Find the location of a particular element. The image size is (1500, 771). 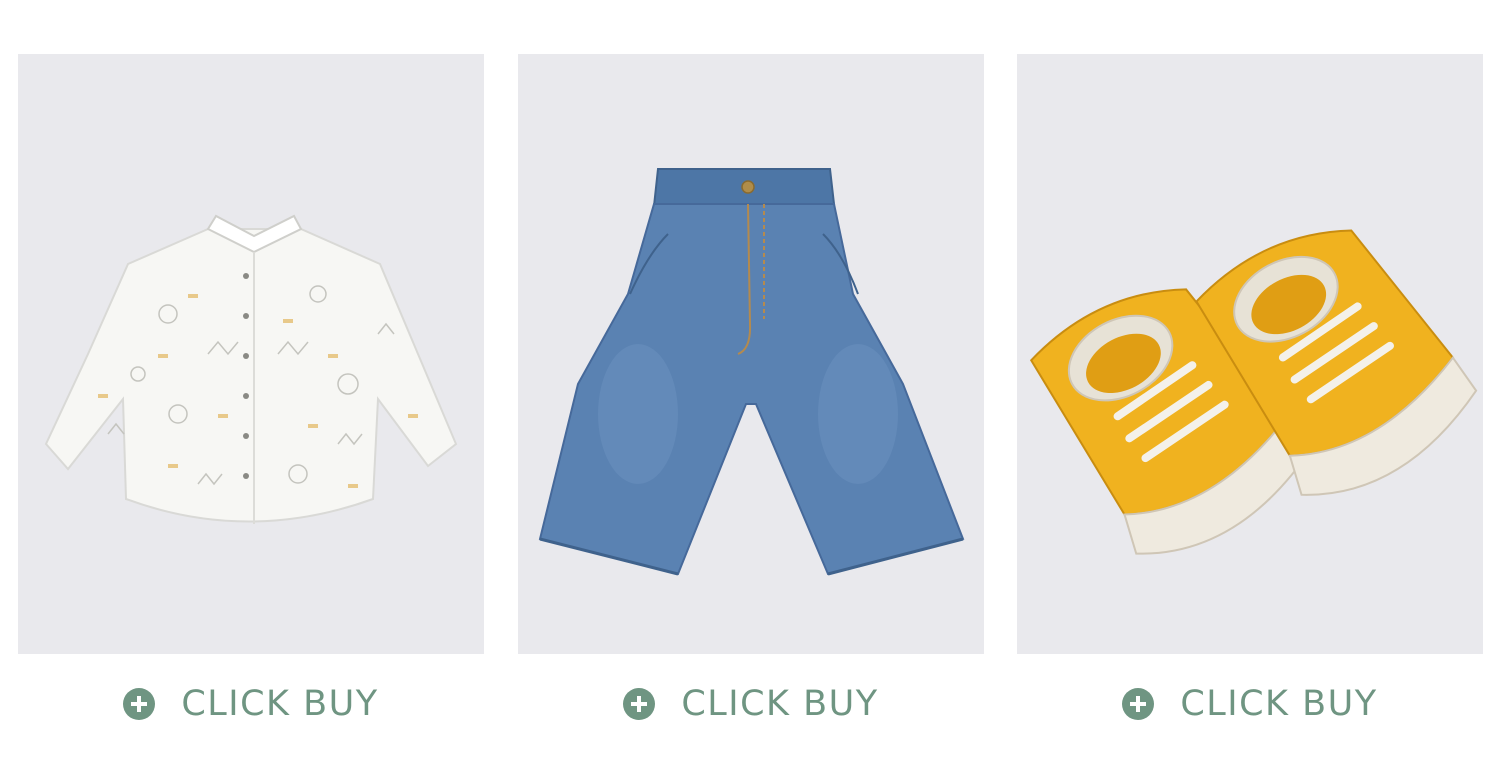

click-buy-button-jeans: CLICK BUY is located at coordinates (751, 704).